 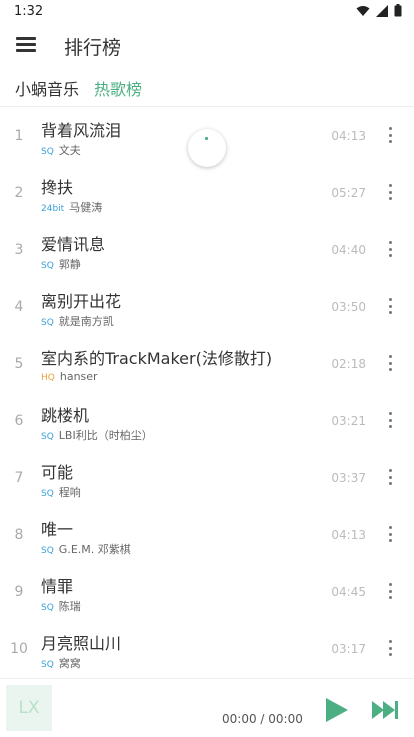 I want to click on app-bar: 排行榜, so click(x=207, y=45).